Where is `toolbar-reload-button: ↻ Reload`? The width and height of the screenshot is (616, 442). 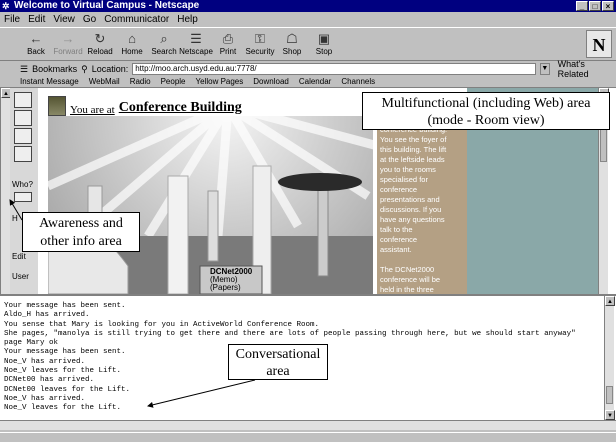 toolbar-reload-button: ↻ Reload is located at coordinates (100, 44).